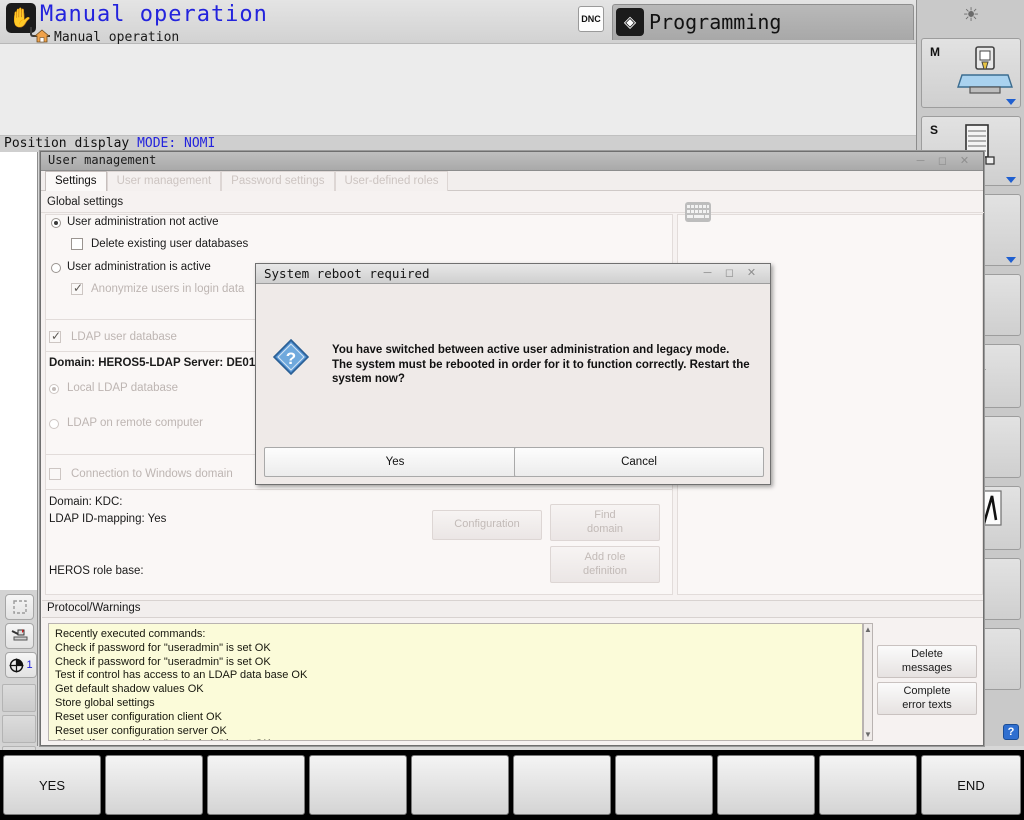 This screenshot has width=1024, height=820. Describe the element at coordinates (971, 16) in the screenshot. I see `clock-icon: ☀` at that location.